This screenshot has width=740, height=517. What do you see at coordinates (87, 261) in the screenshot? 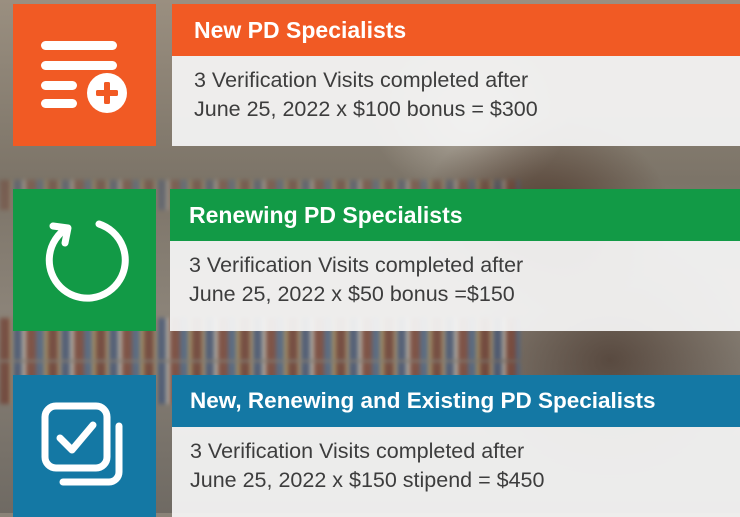
I see `refresh-icon` at bounding box center [87, 261].